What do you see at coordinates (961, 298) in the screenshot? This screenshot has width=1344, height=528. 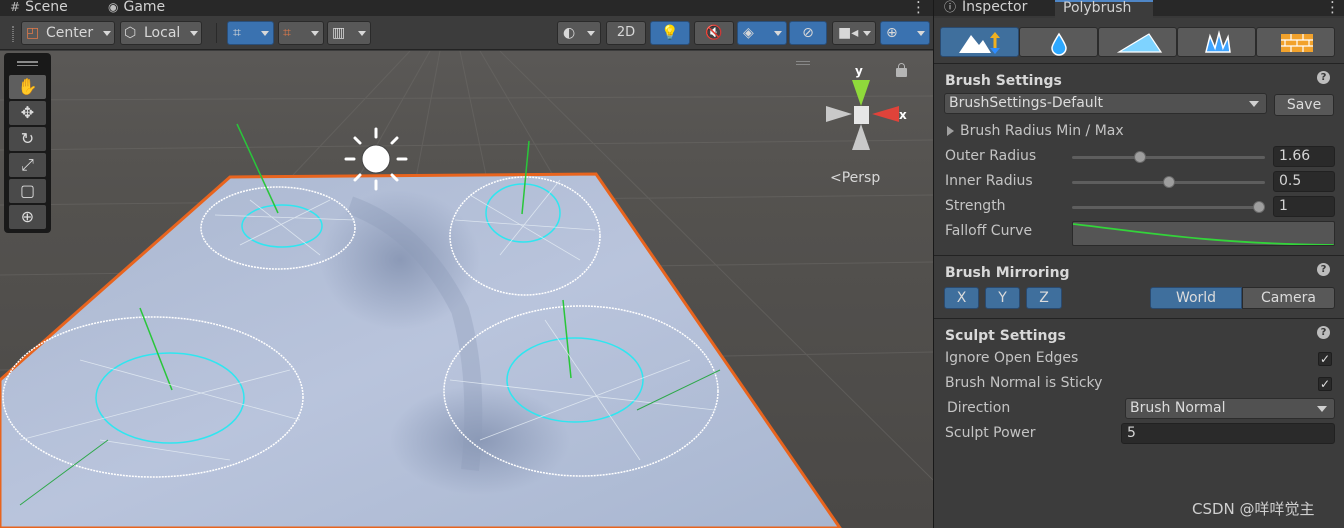 I see `mirror-x-toggle: X` at bounding box center [961, 298].